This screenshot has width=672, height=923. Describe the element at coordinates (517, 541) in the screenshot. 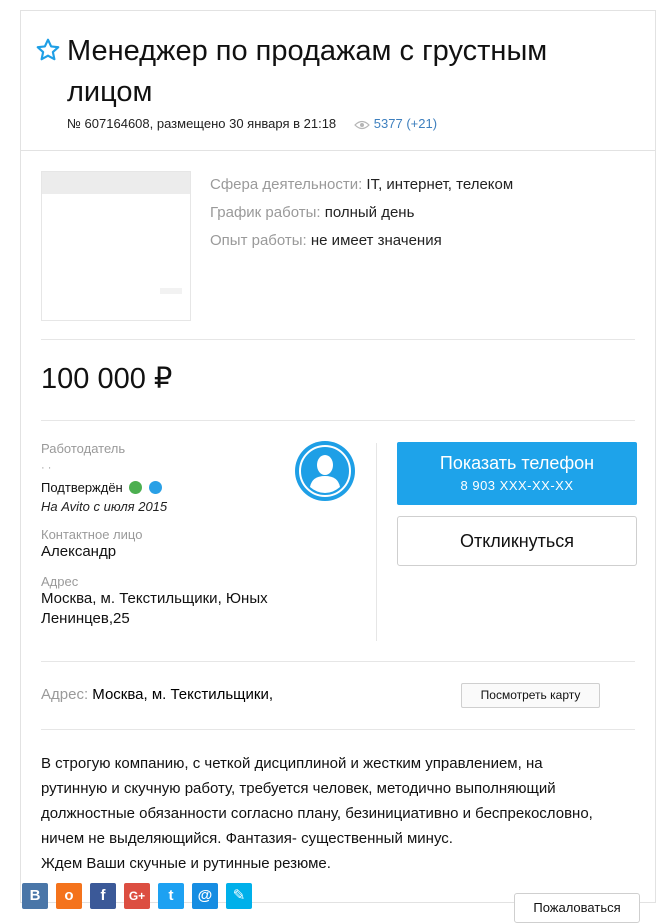

I see `respond-button: Откликнуться` at that location.